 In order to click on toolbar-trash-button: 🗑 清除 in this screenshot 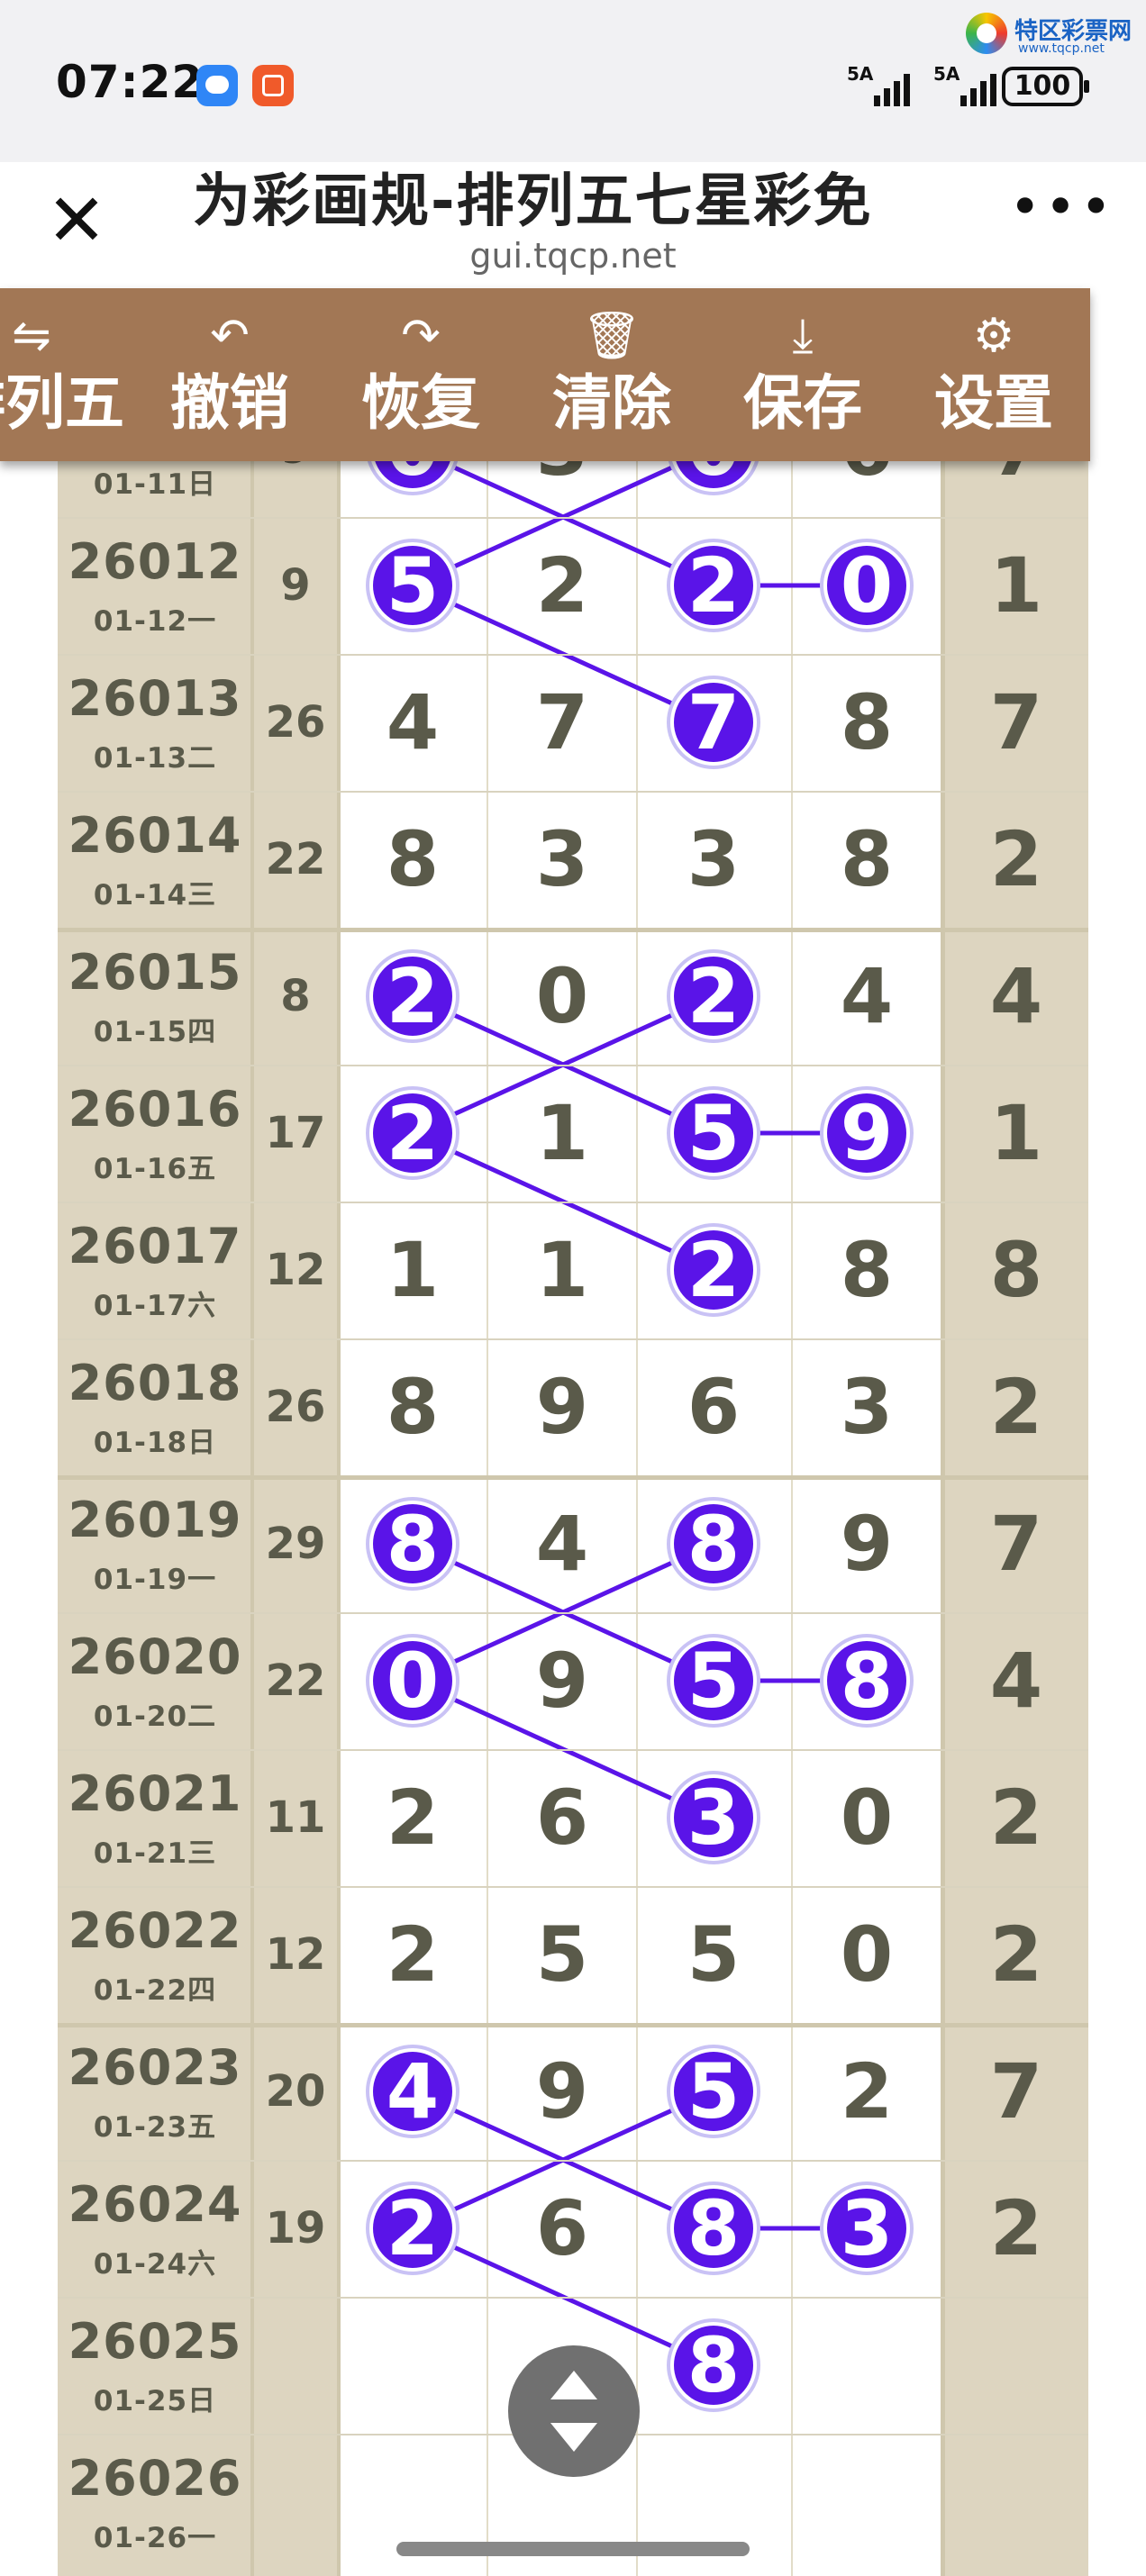, I will do `click(611, 374)`.